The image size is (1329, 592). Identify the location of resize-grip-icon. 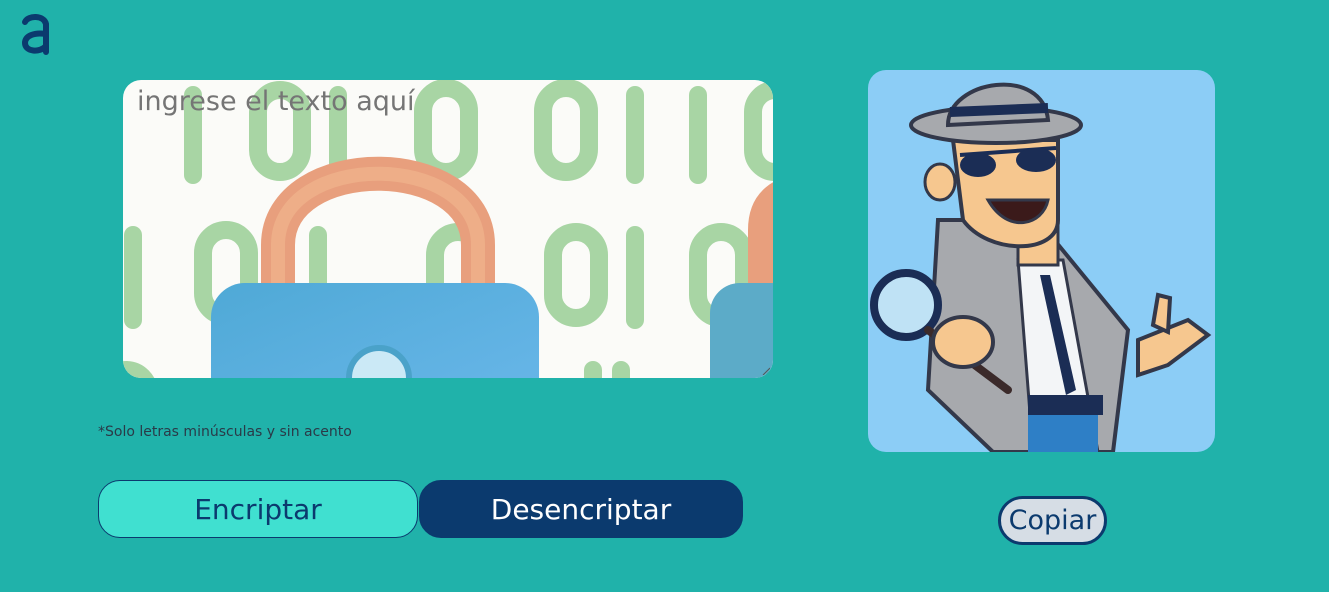
(766, 371).